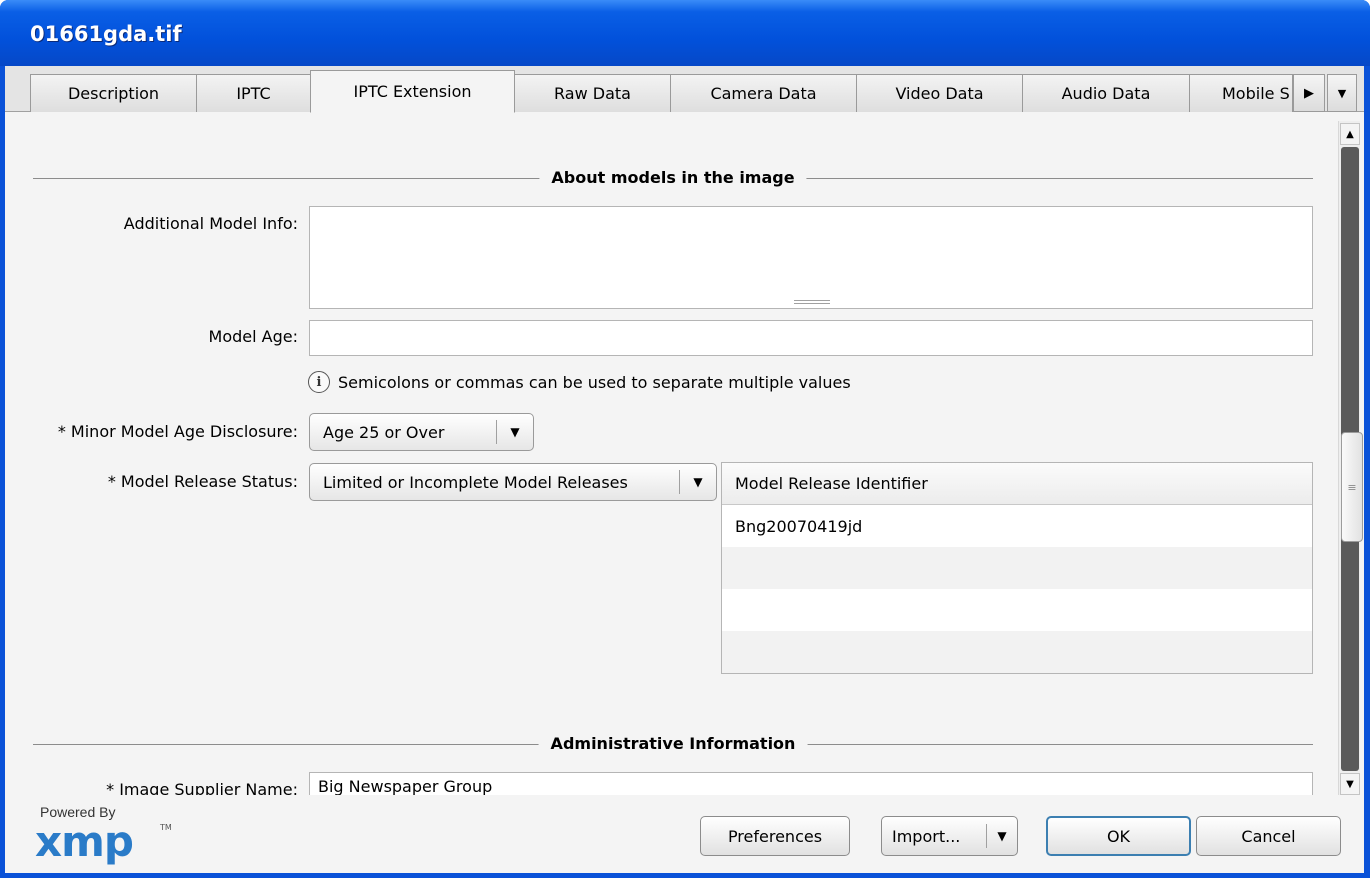 Image resolution: width=1370 pixels, height=878 pixels. I want to click on image-supplier-name-input: Big Newspaper Group, so click(811, 783).